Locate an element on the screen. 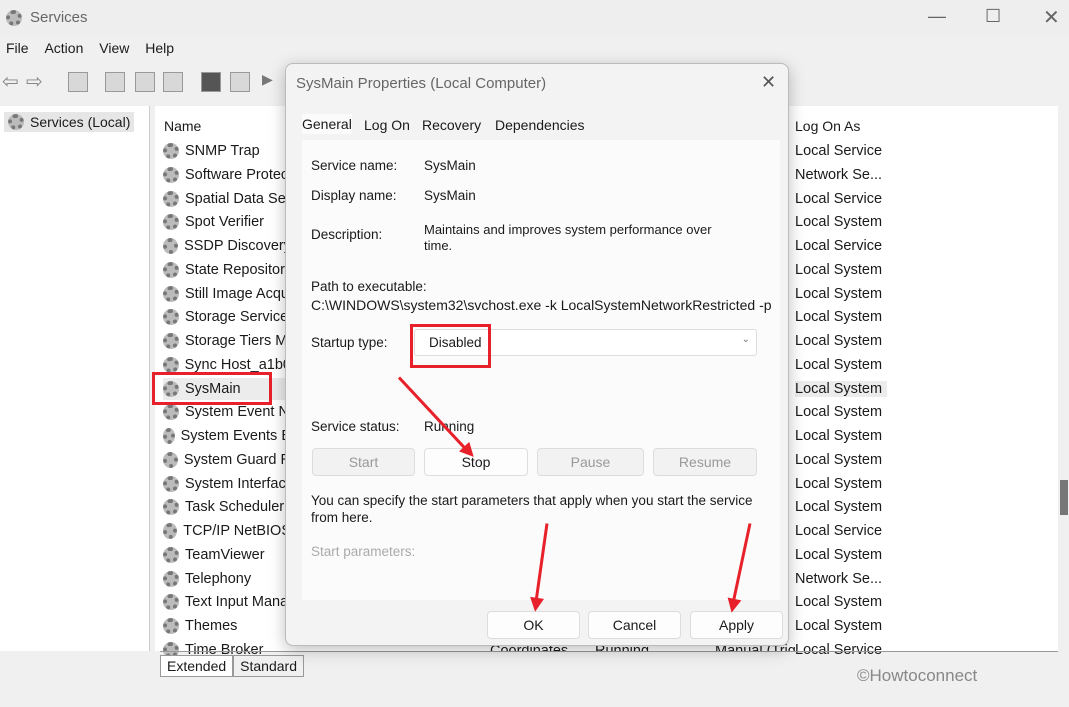 The width and height of the screenshot is (1069, 707). table-row: System Guard R is located at coordinates (227, 460).